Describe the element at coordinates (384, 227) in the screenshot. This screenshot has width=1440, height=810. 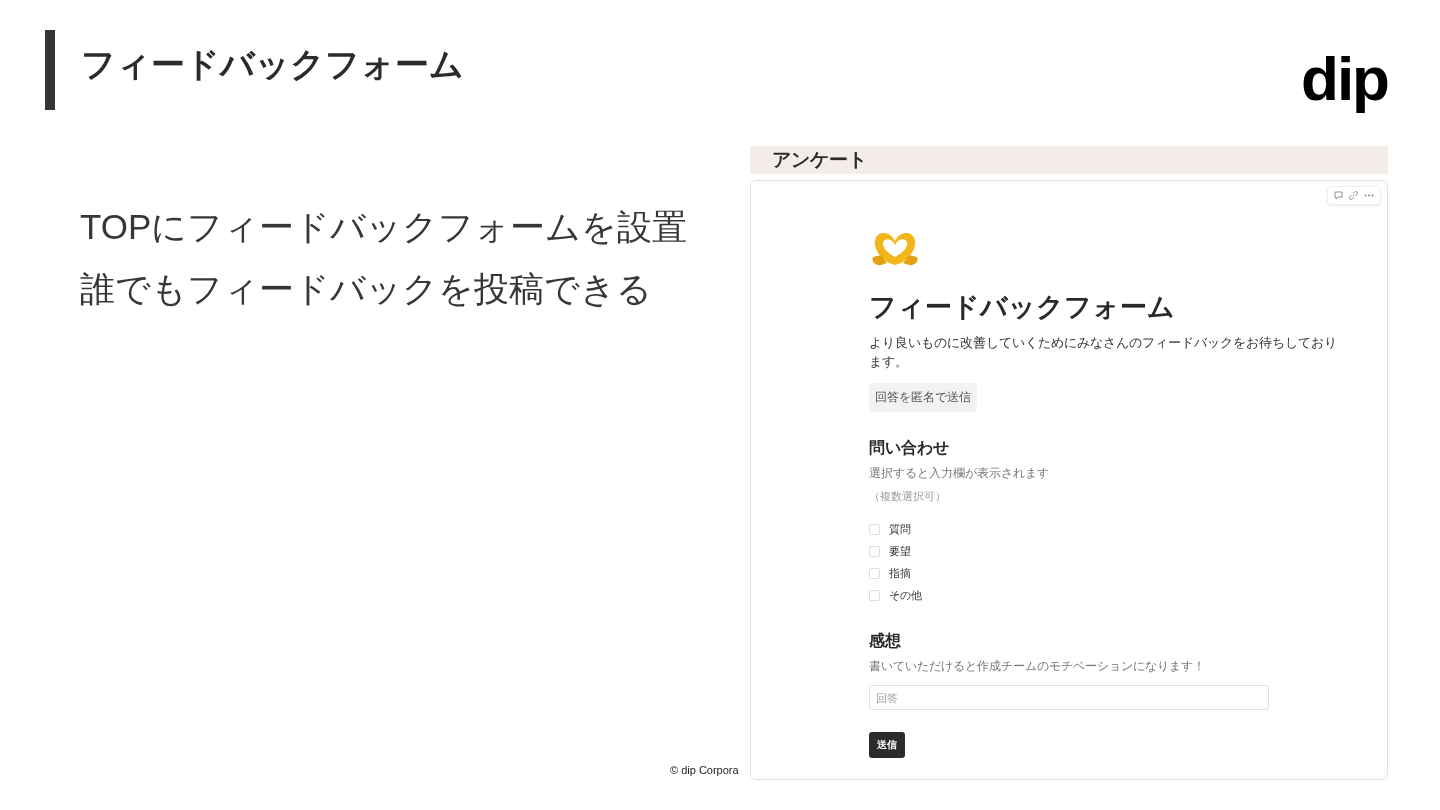
I see `slide-text: TOPにフィードバックフォームを設置` at that location.